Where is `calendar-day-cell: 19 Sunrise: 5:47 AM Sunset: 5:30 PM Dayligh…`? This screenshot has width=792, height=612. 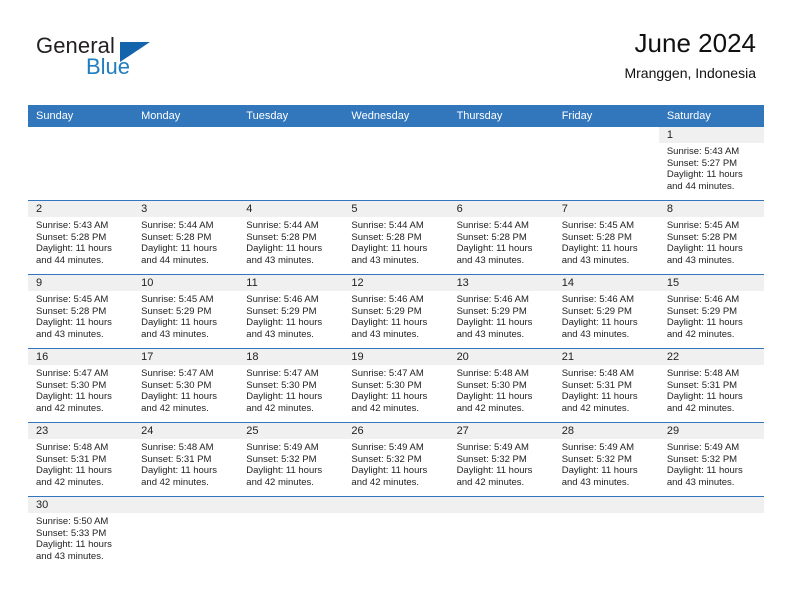 calendar-day-cell: 19 Sunrise: 5:47 AM Sunset: 5:30 PM Dayligh… is located at coordinates (396, 385).